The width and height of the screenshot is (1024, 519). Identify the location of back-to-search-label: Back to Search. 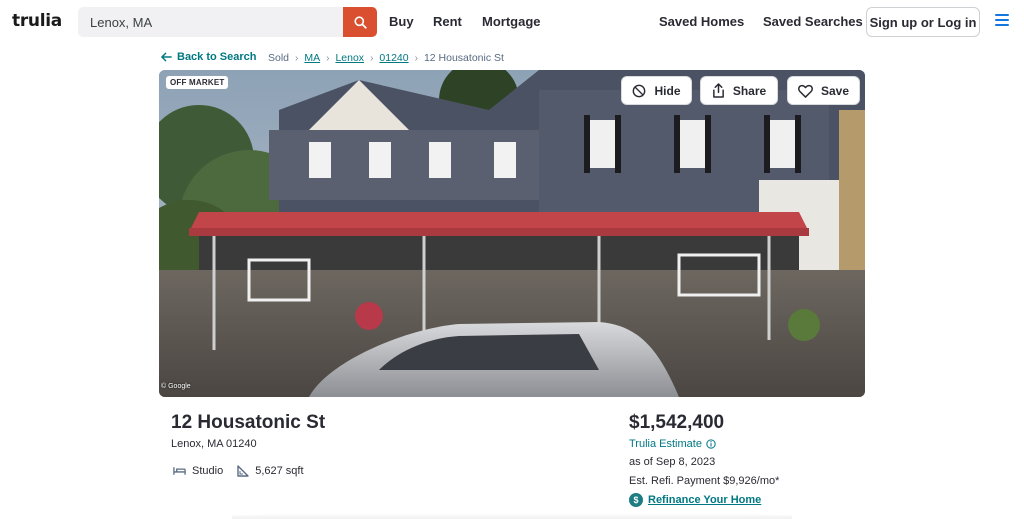
(217, 57).